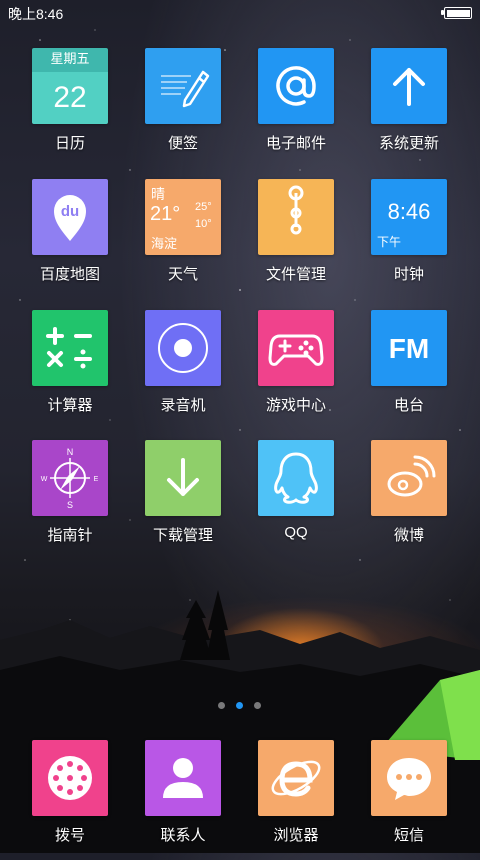 The height and width of the screenshot is (860, 480). What do you see at coordinates (183, 86) in the screenshot?
I see `notepad-pencil-icon` at bounding box center [183, 86].